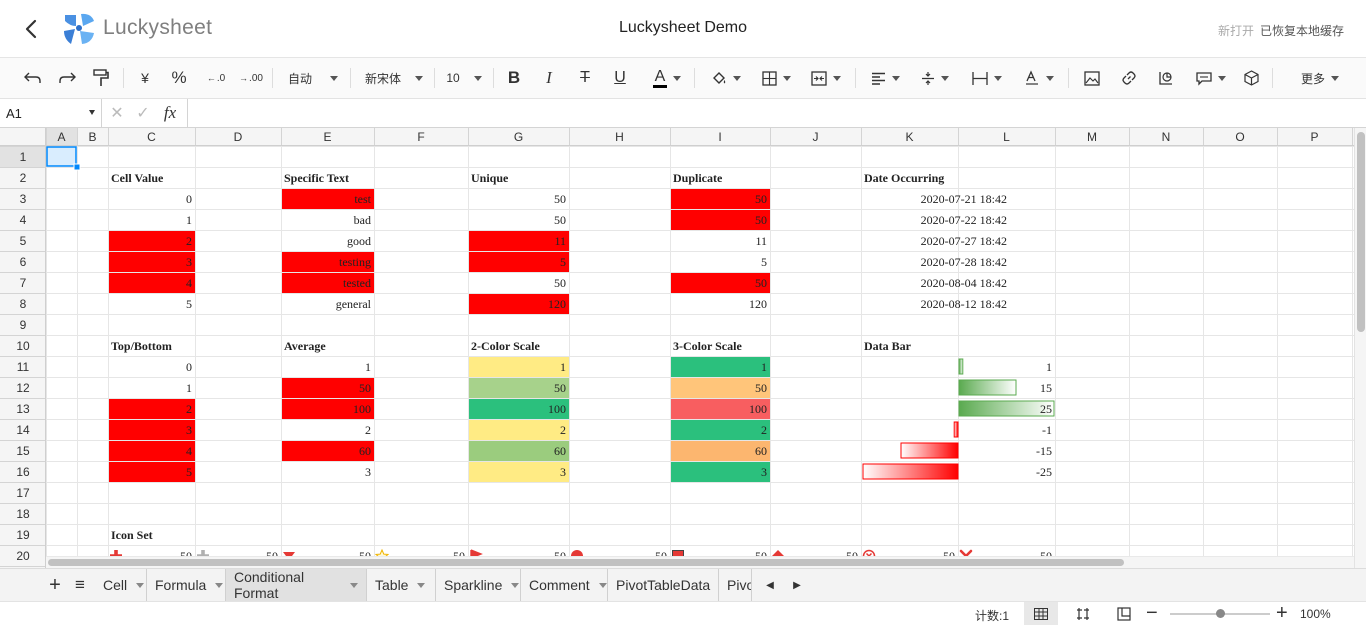 This screenshot has width=1366, height=625. What do you see at coordinates (23, 451) in the screenshot?
I see `row-header-15: 15` at bounding box center [23, 451].